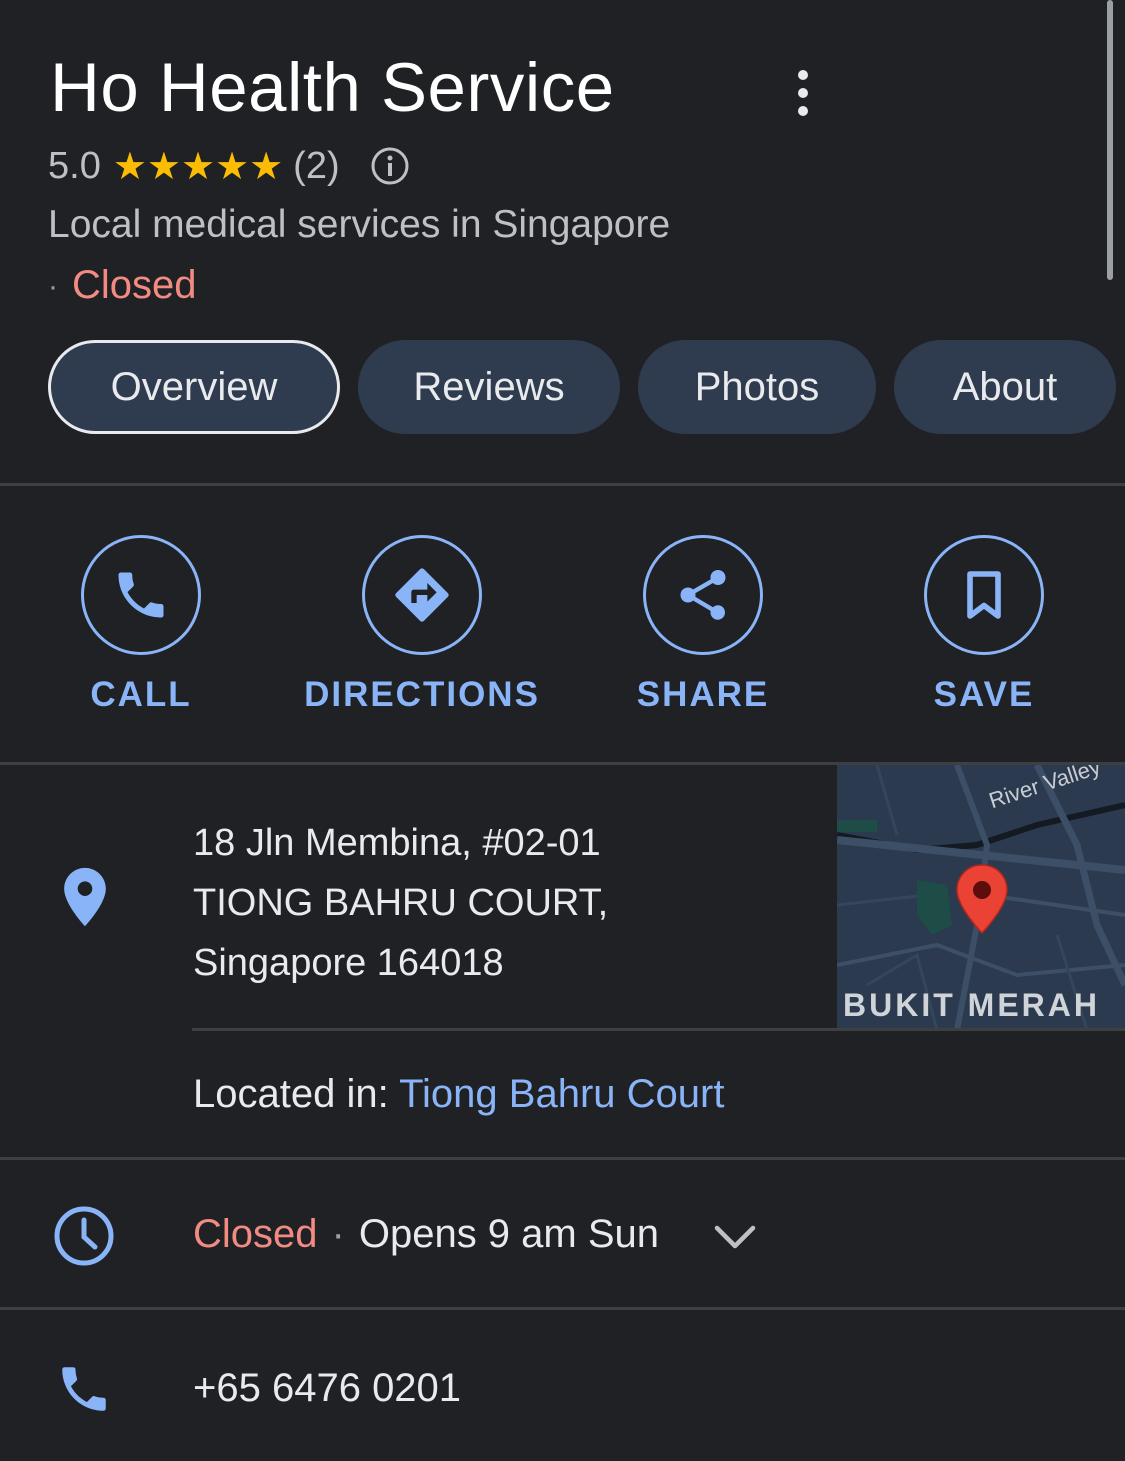  I want to click on directions-circle, so click(422, 595).